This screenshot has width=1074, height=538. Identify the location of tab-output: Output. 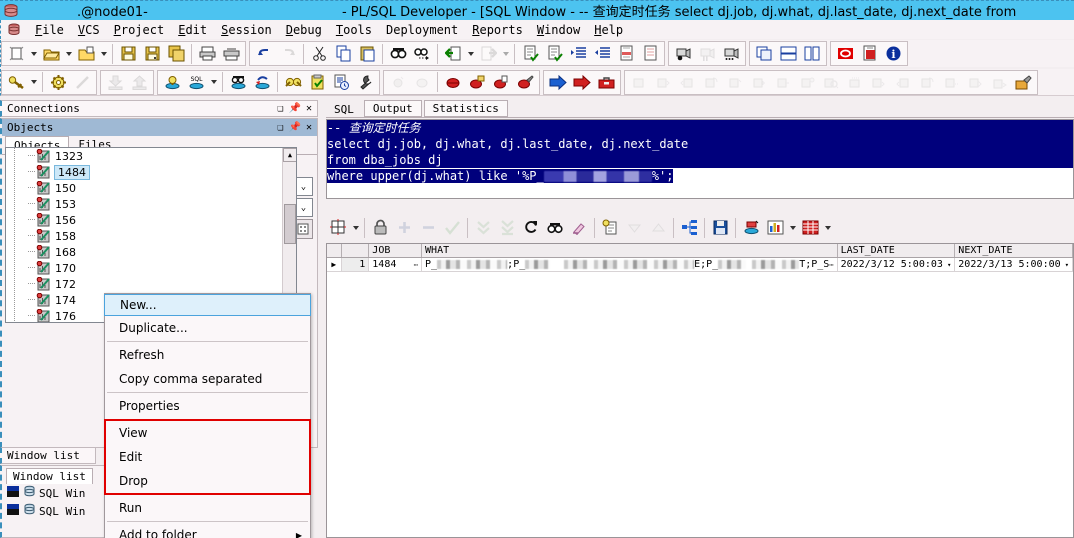
(392, 108).